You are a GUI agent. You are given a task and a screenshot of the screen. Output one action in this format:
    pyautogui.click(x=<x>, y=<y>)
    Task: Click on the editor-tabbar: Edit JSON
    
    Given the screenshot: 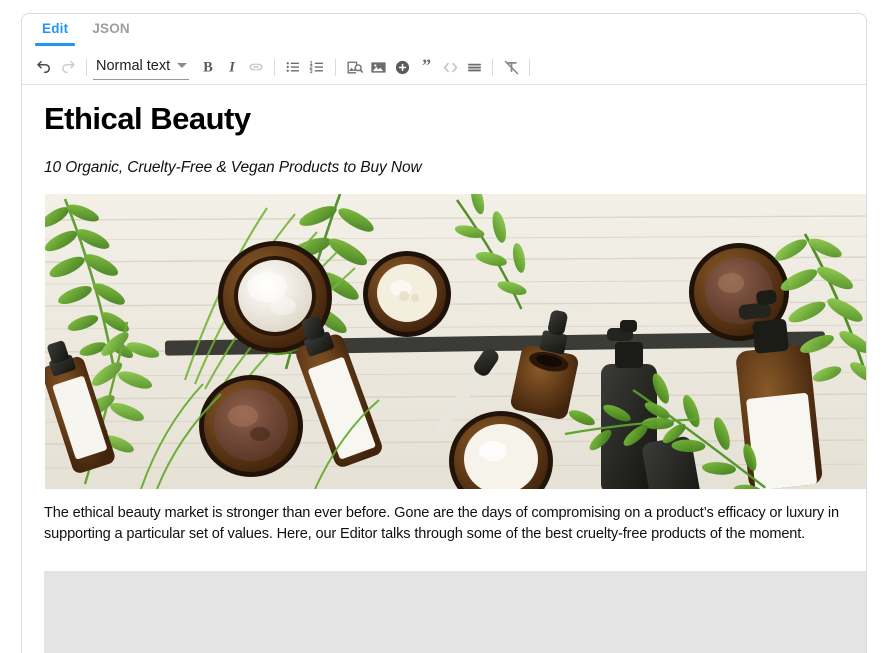 What is the action you would take?
    pyautogui.click(x=444, y=31)
    